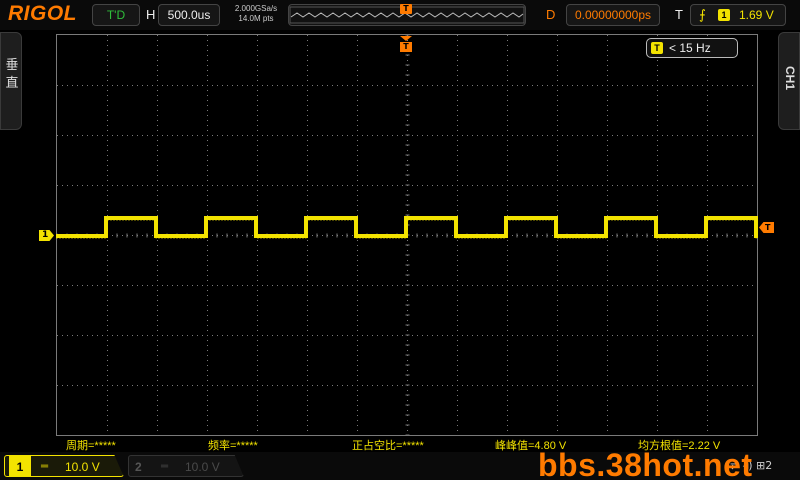  I want to click on measurement-period: 周期=*****, so click(91, 445).